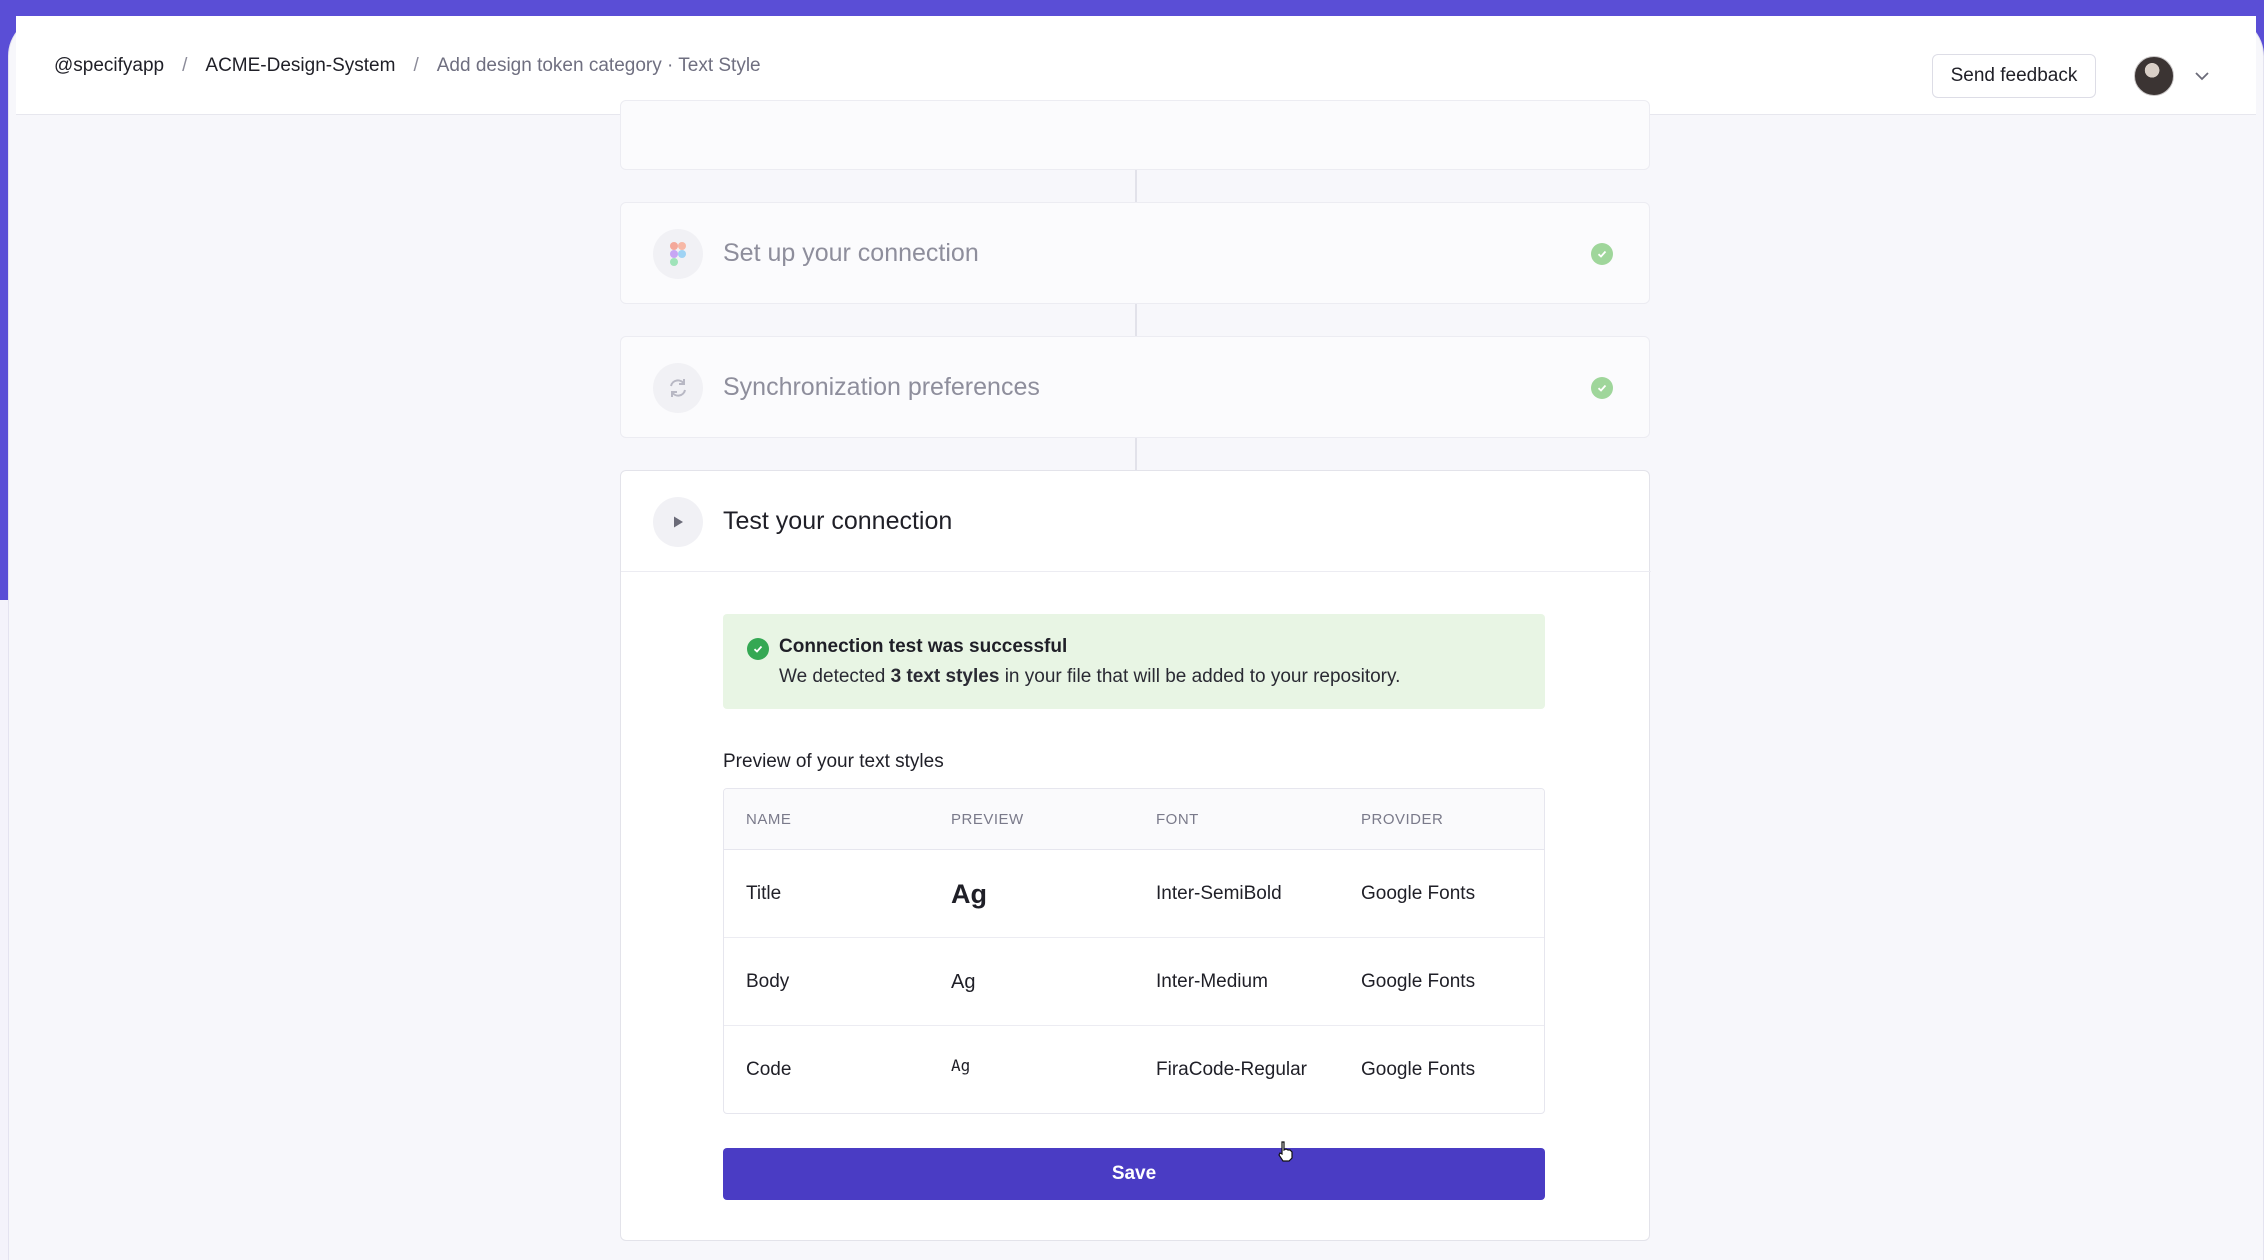 This screenshot has width=2264, height=1260. What do you see at coordinates (1134, 982) in the screenshot?
I see `table-row: Body Ag Inter-Medium Google Fonts` at bounding box center [1134, 982].